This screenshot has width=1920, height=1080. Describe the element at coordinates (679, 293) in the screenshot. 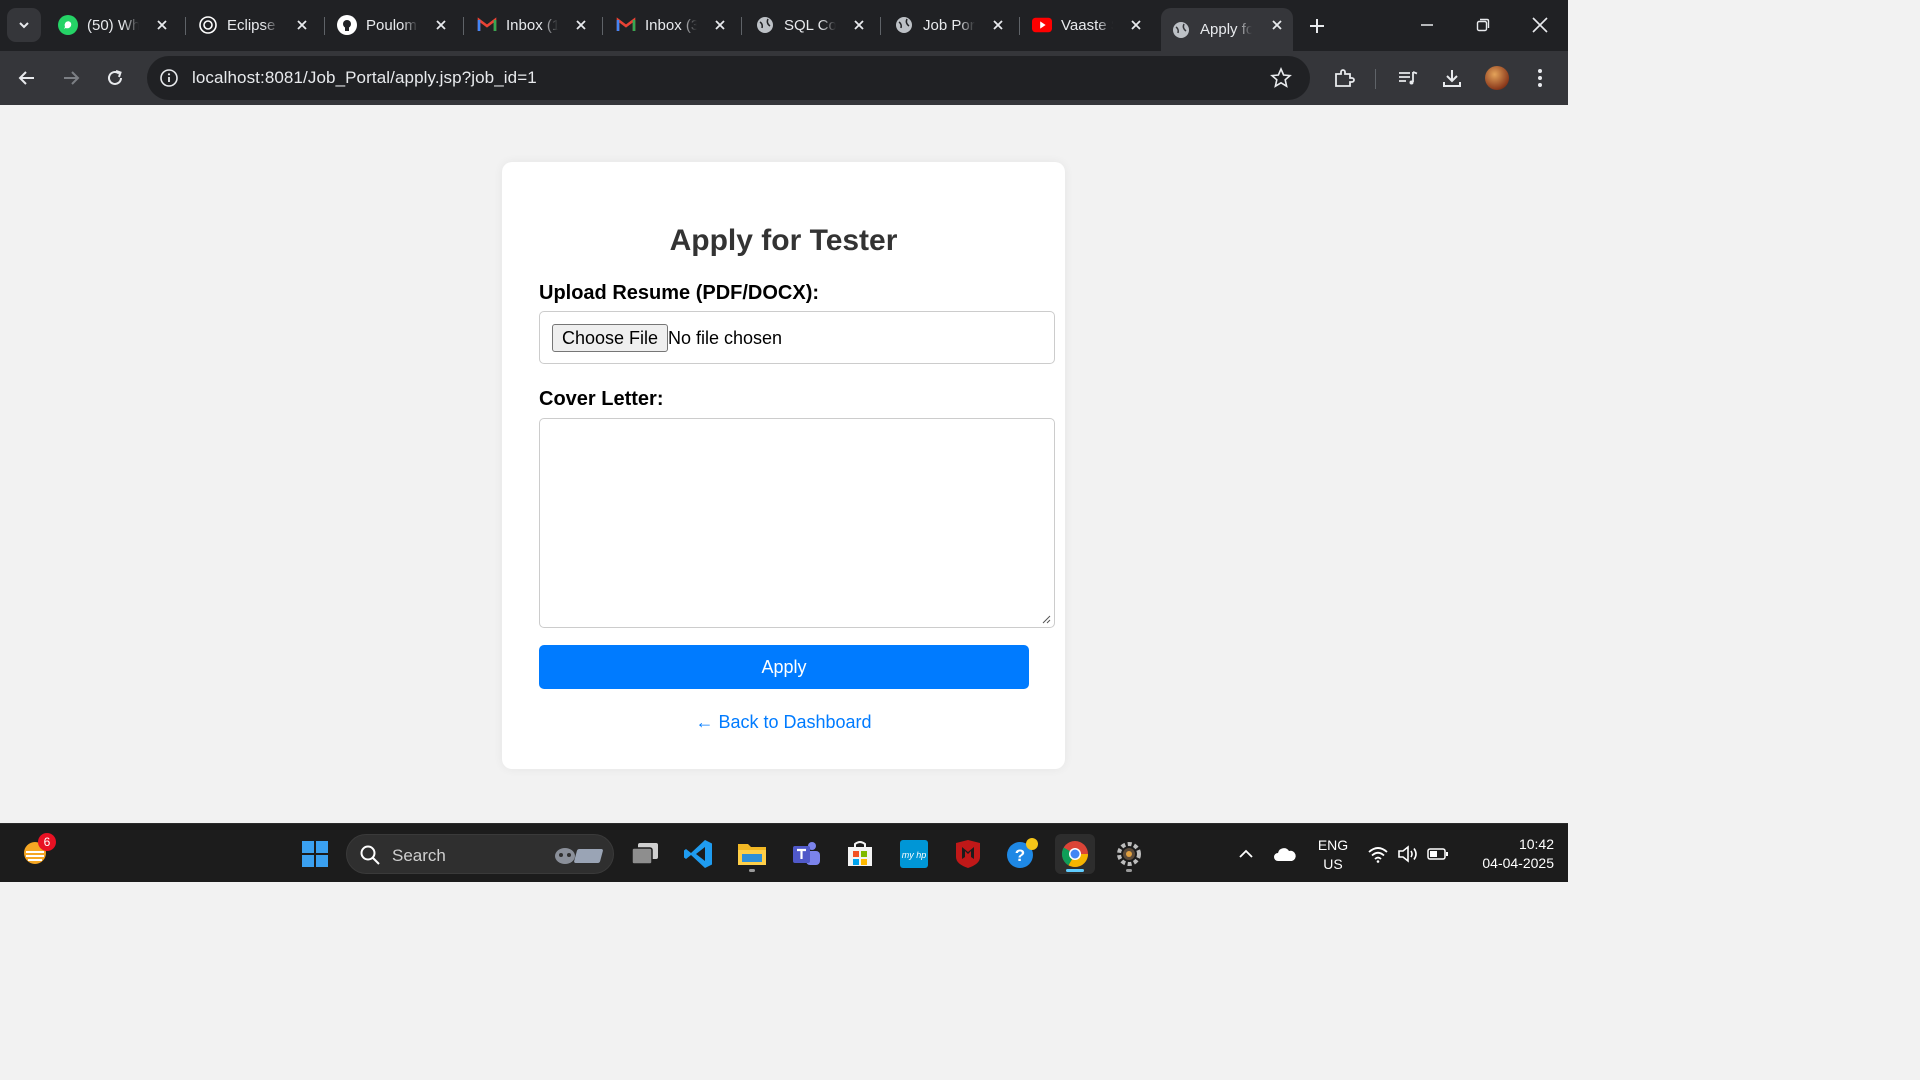

I see `resume-label: Upload Resume (PDF/DOCX):` at that location.